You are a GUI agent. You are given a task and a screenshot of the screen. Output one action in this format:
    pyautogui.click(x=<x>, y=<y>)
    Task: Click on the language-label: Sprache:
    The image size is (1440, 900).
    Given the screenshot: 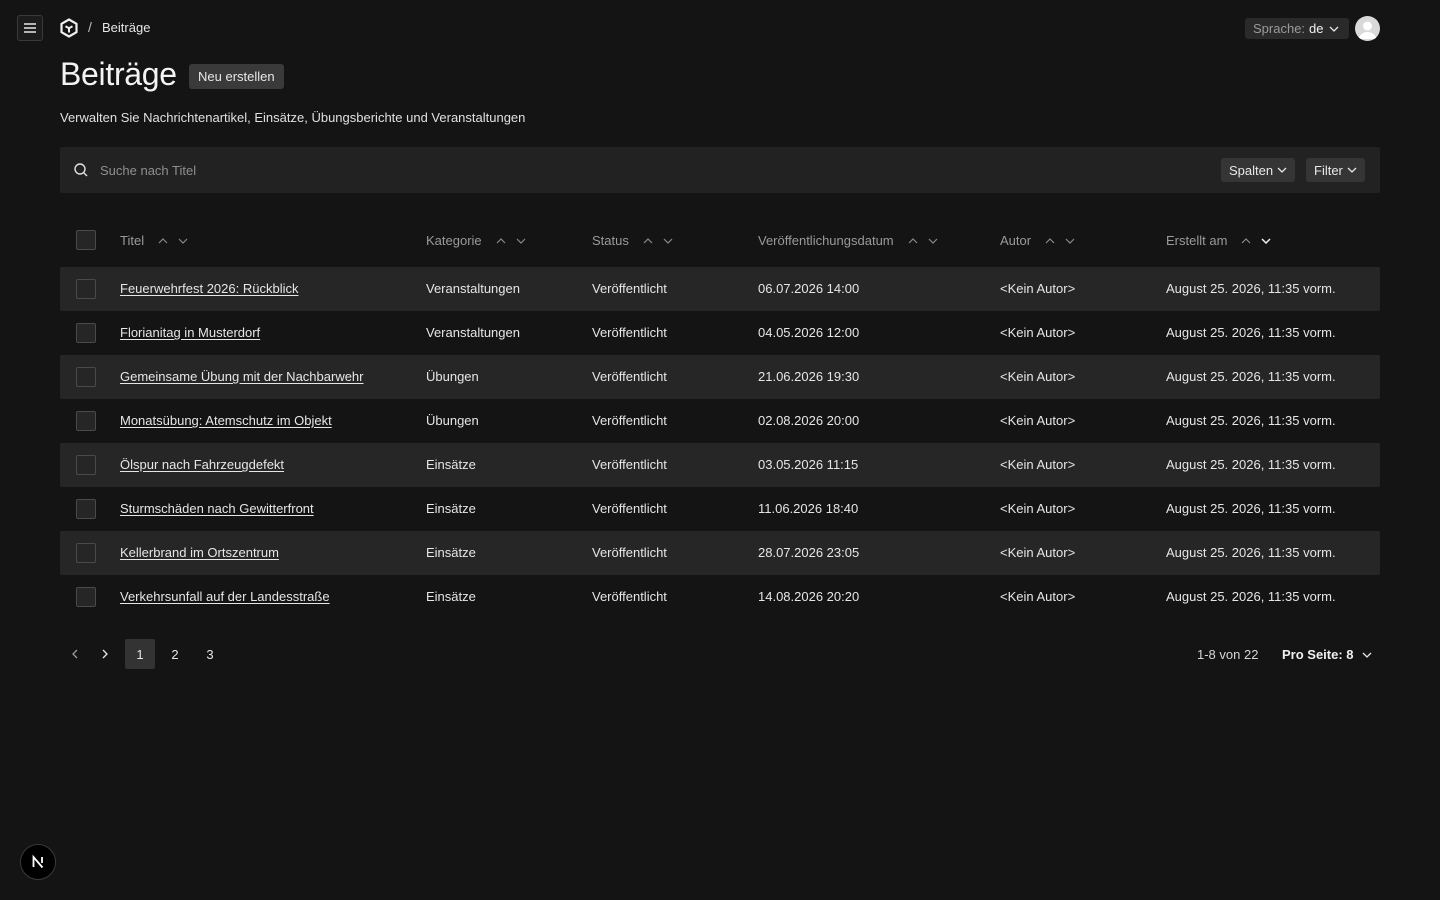 What is the action you would take?
    pyautogui.click(x=1279, y=28)
    